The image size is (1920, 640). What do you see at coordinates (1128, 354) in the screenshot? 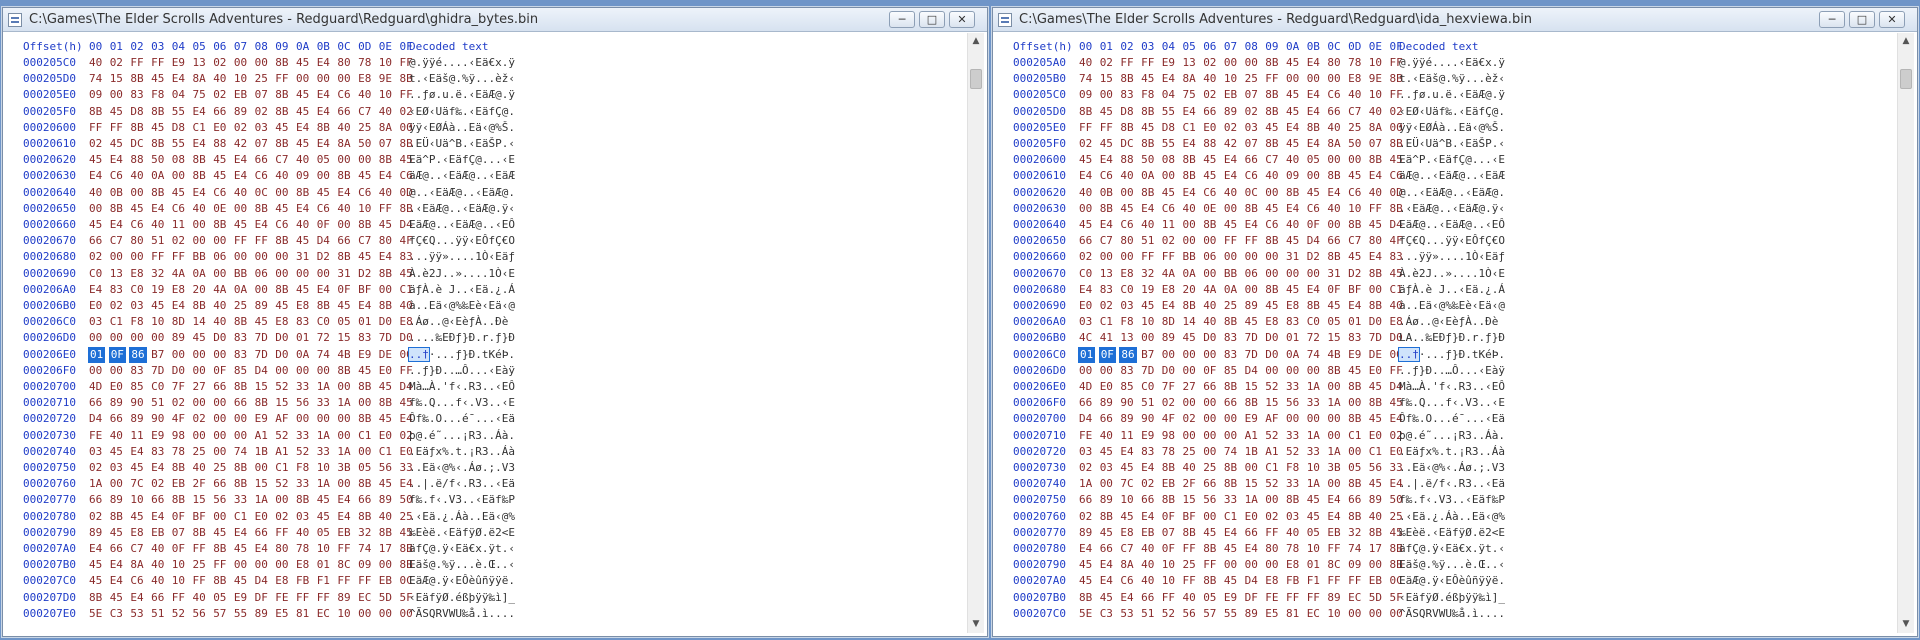
I see `selected-byte: 86` at bounding box center [1128, 354].